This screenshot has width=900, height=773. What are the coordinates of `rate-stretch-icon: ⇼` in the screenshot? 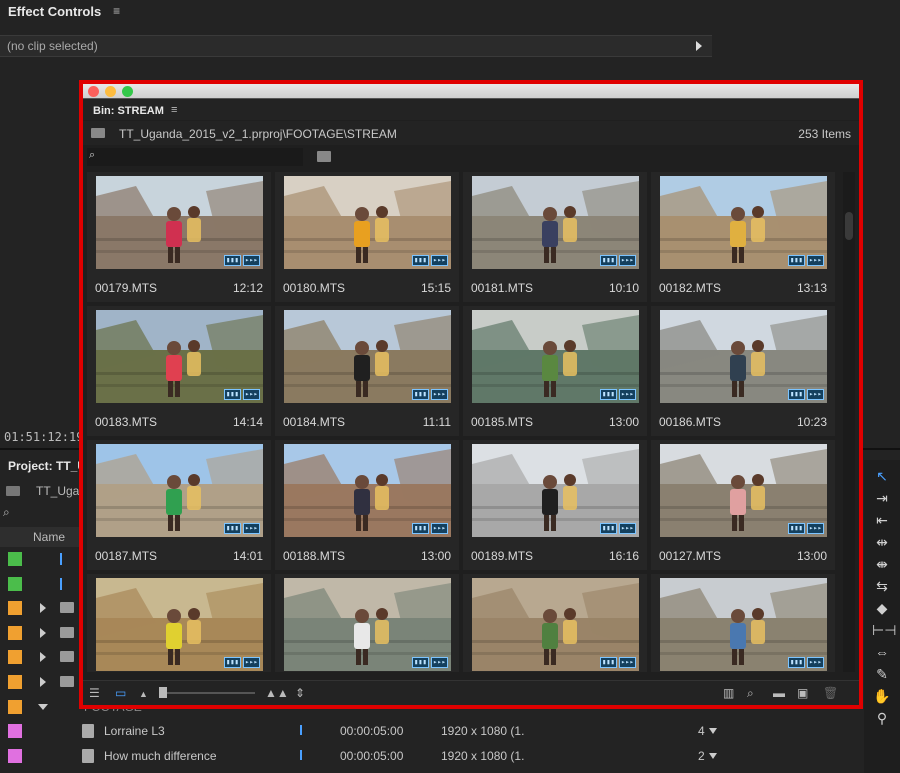 It's located at (882, 564).